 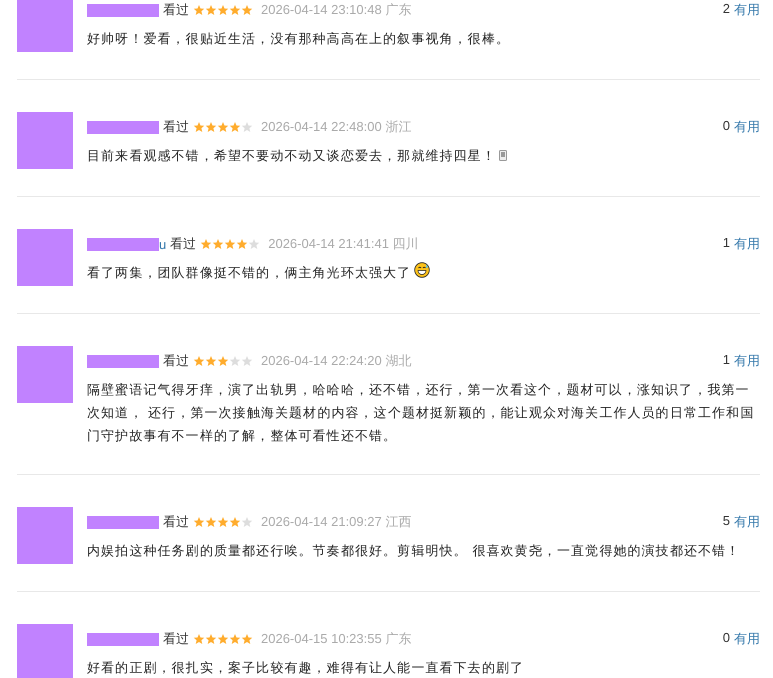 What do you see at coordinates (413, 550) in the screenshot?
I see `review-text: 内娱拍这种任务剧的质量都还行唉。节奏都很好。剪辑明快。 很喜欢黄尧，一直觉得她的演技都还不错！` at bounding box center [413, 550].